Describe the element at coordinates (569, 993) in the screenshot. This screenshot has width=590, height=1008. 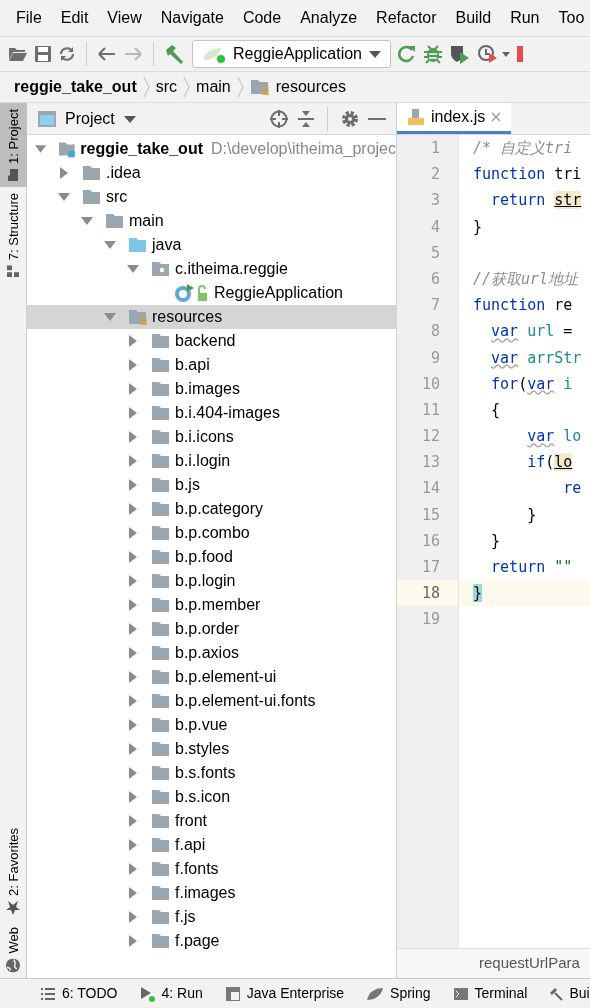
I see `tool-window-tab: Bui` at that location.